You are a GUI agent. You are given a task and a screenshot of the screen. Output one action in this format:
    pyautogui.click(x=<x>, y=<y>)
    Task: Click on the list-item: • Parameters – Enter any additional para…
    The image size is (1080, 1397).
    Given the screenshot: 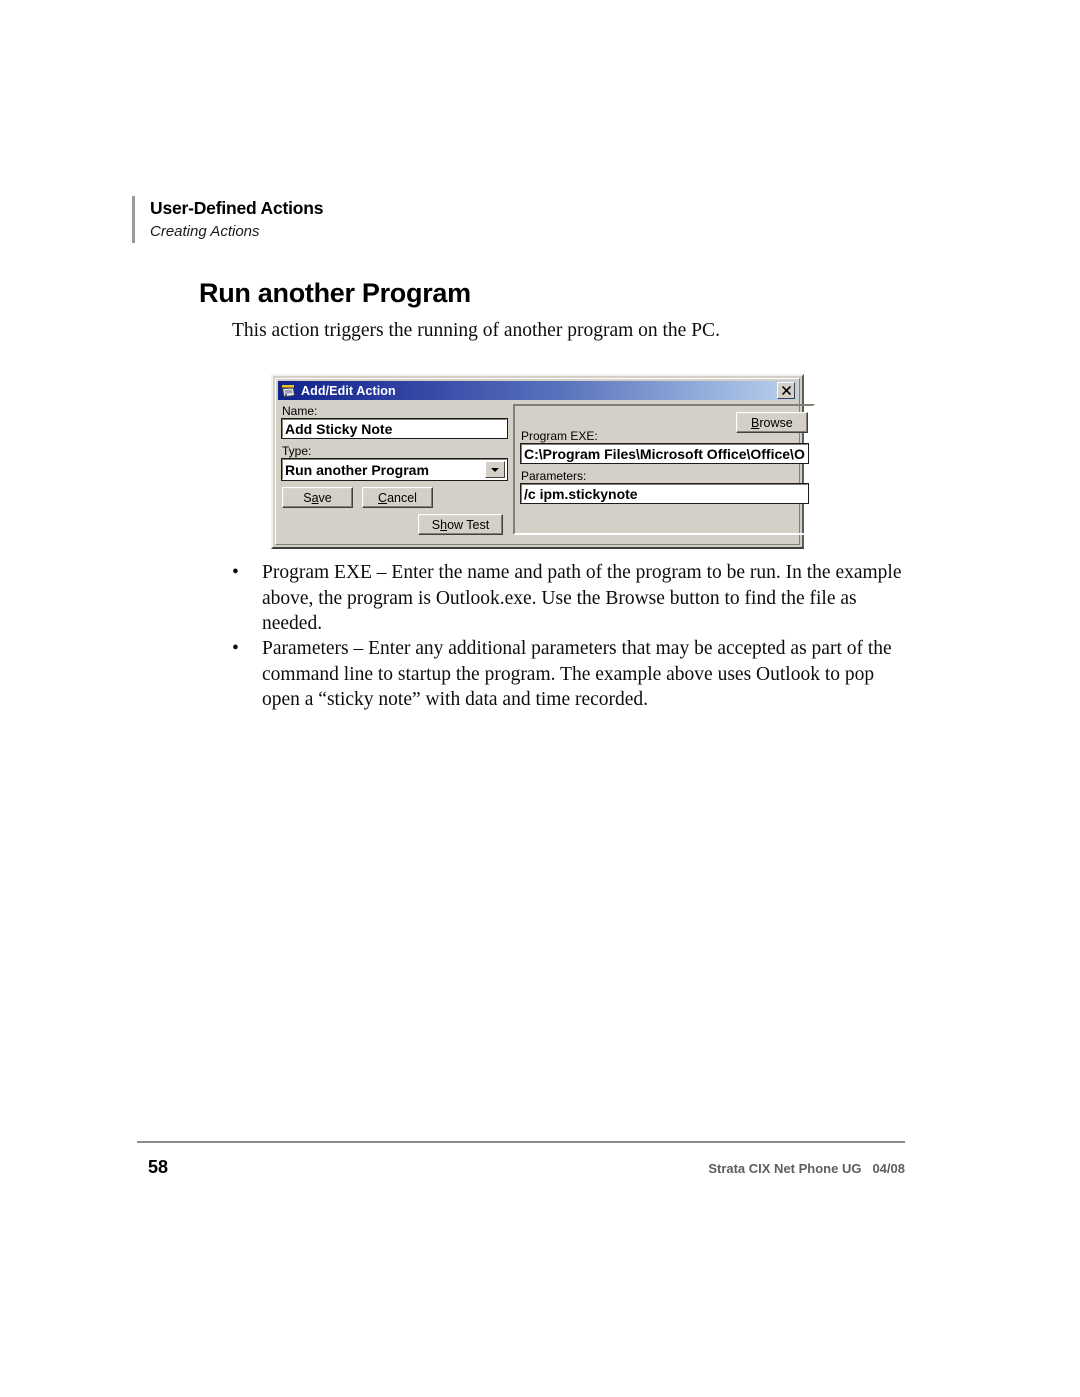 What is the action you would take?
    pyautogui.click(x=567, y=674)
    